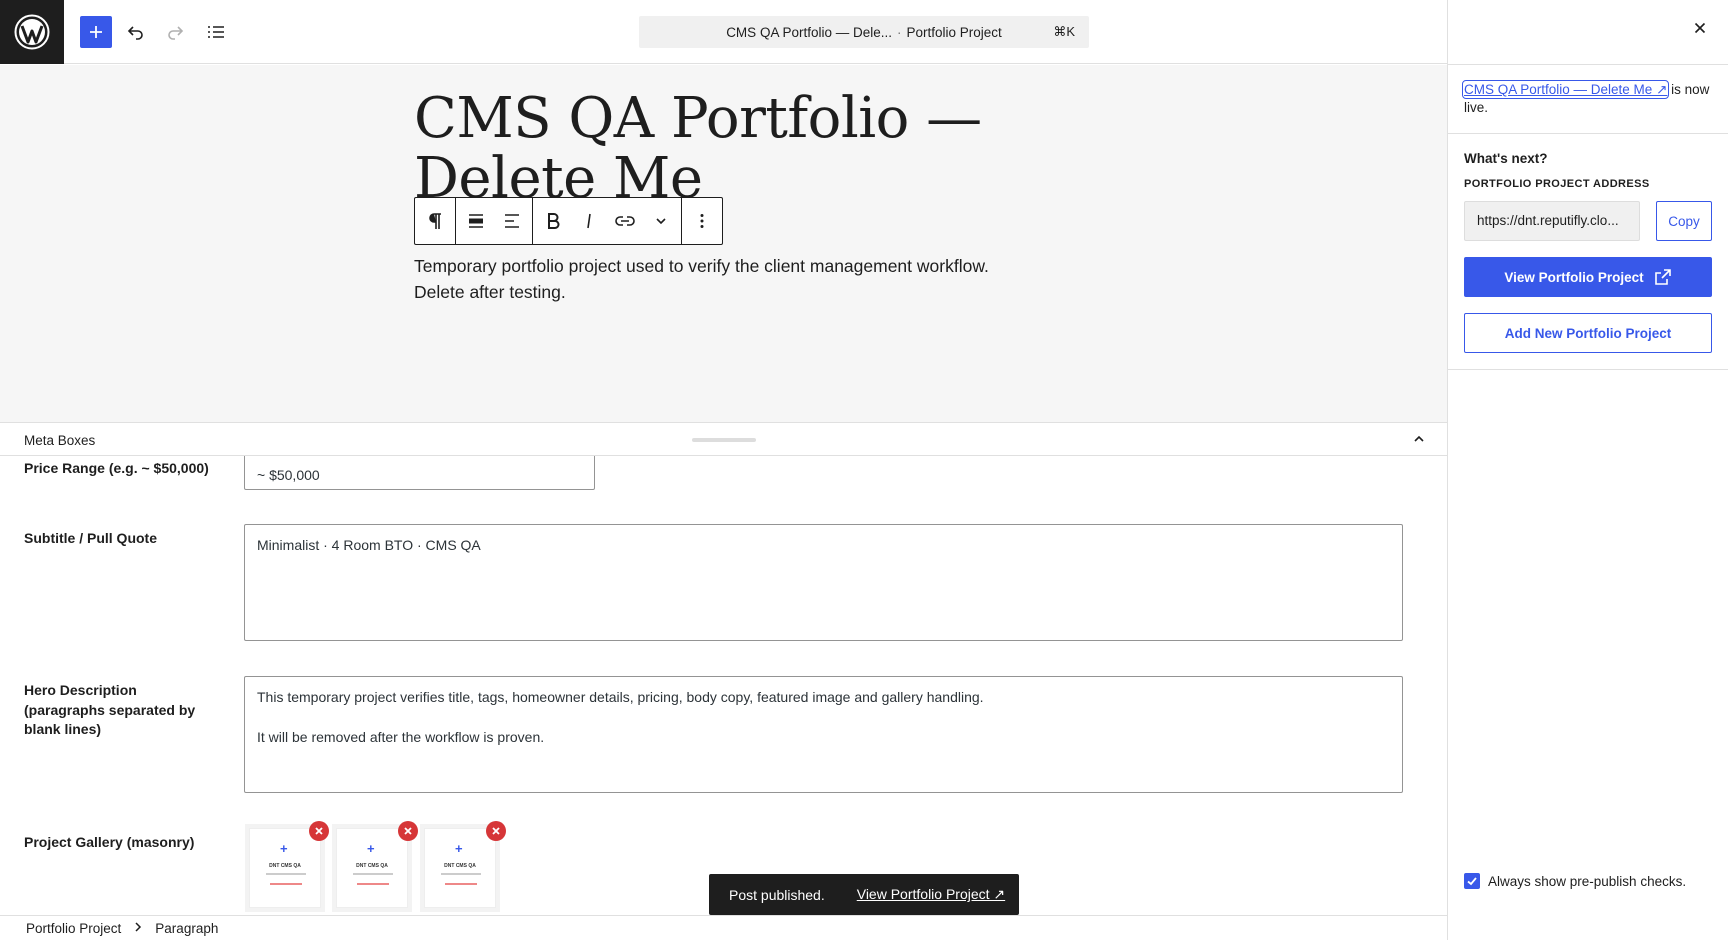 The height and width of the screenshot is (940, 1728). I want to click on external-link-icon, so click(1662, 277).